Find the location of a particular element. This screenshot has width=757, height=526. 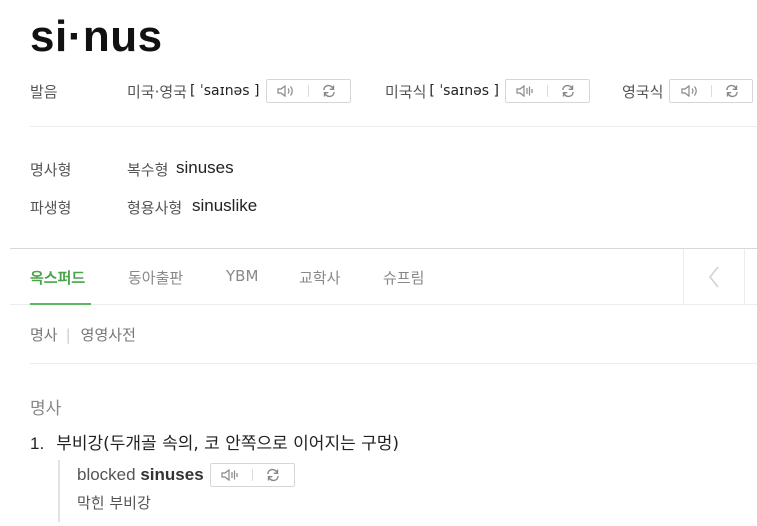

part-of-speech-heading: 명사 is located at coordinates (46, 409).